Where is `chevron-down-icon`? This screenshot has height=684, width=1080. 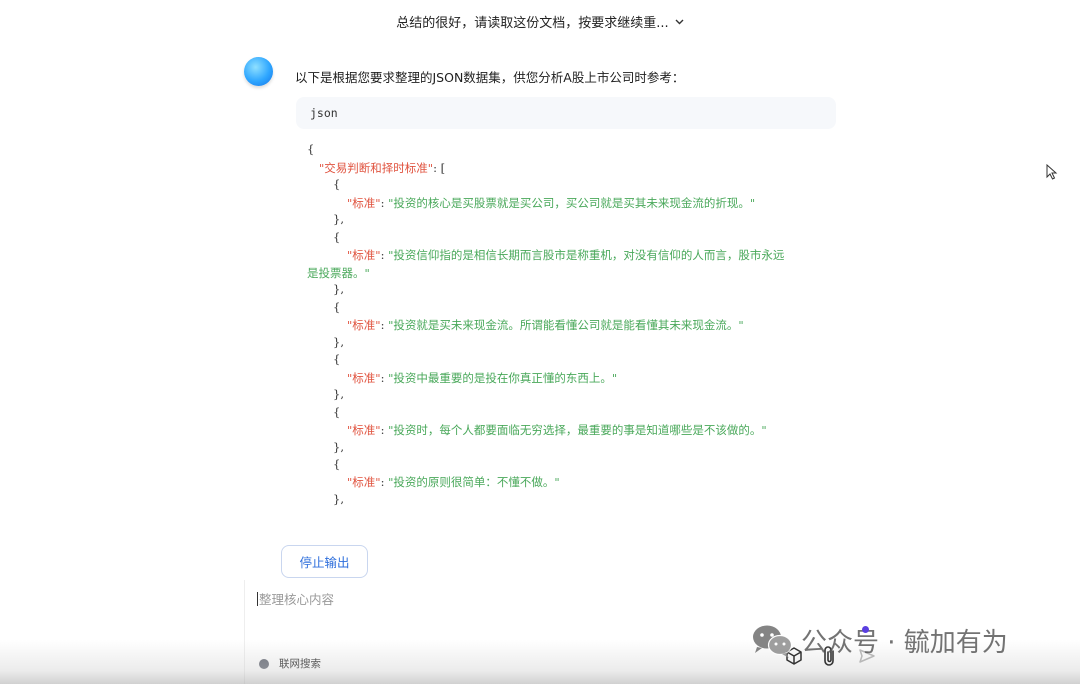
chevron-down-icon is located at coordinates (679, 22).